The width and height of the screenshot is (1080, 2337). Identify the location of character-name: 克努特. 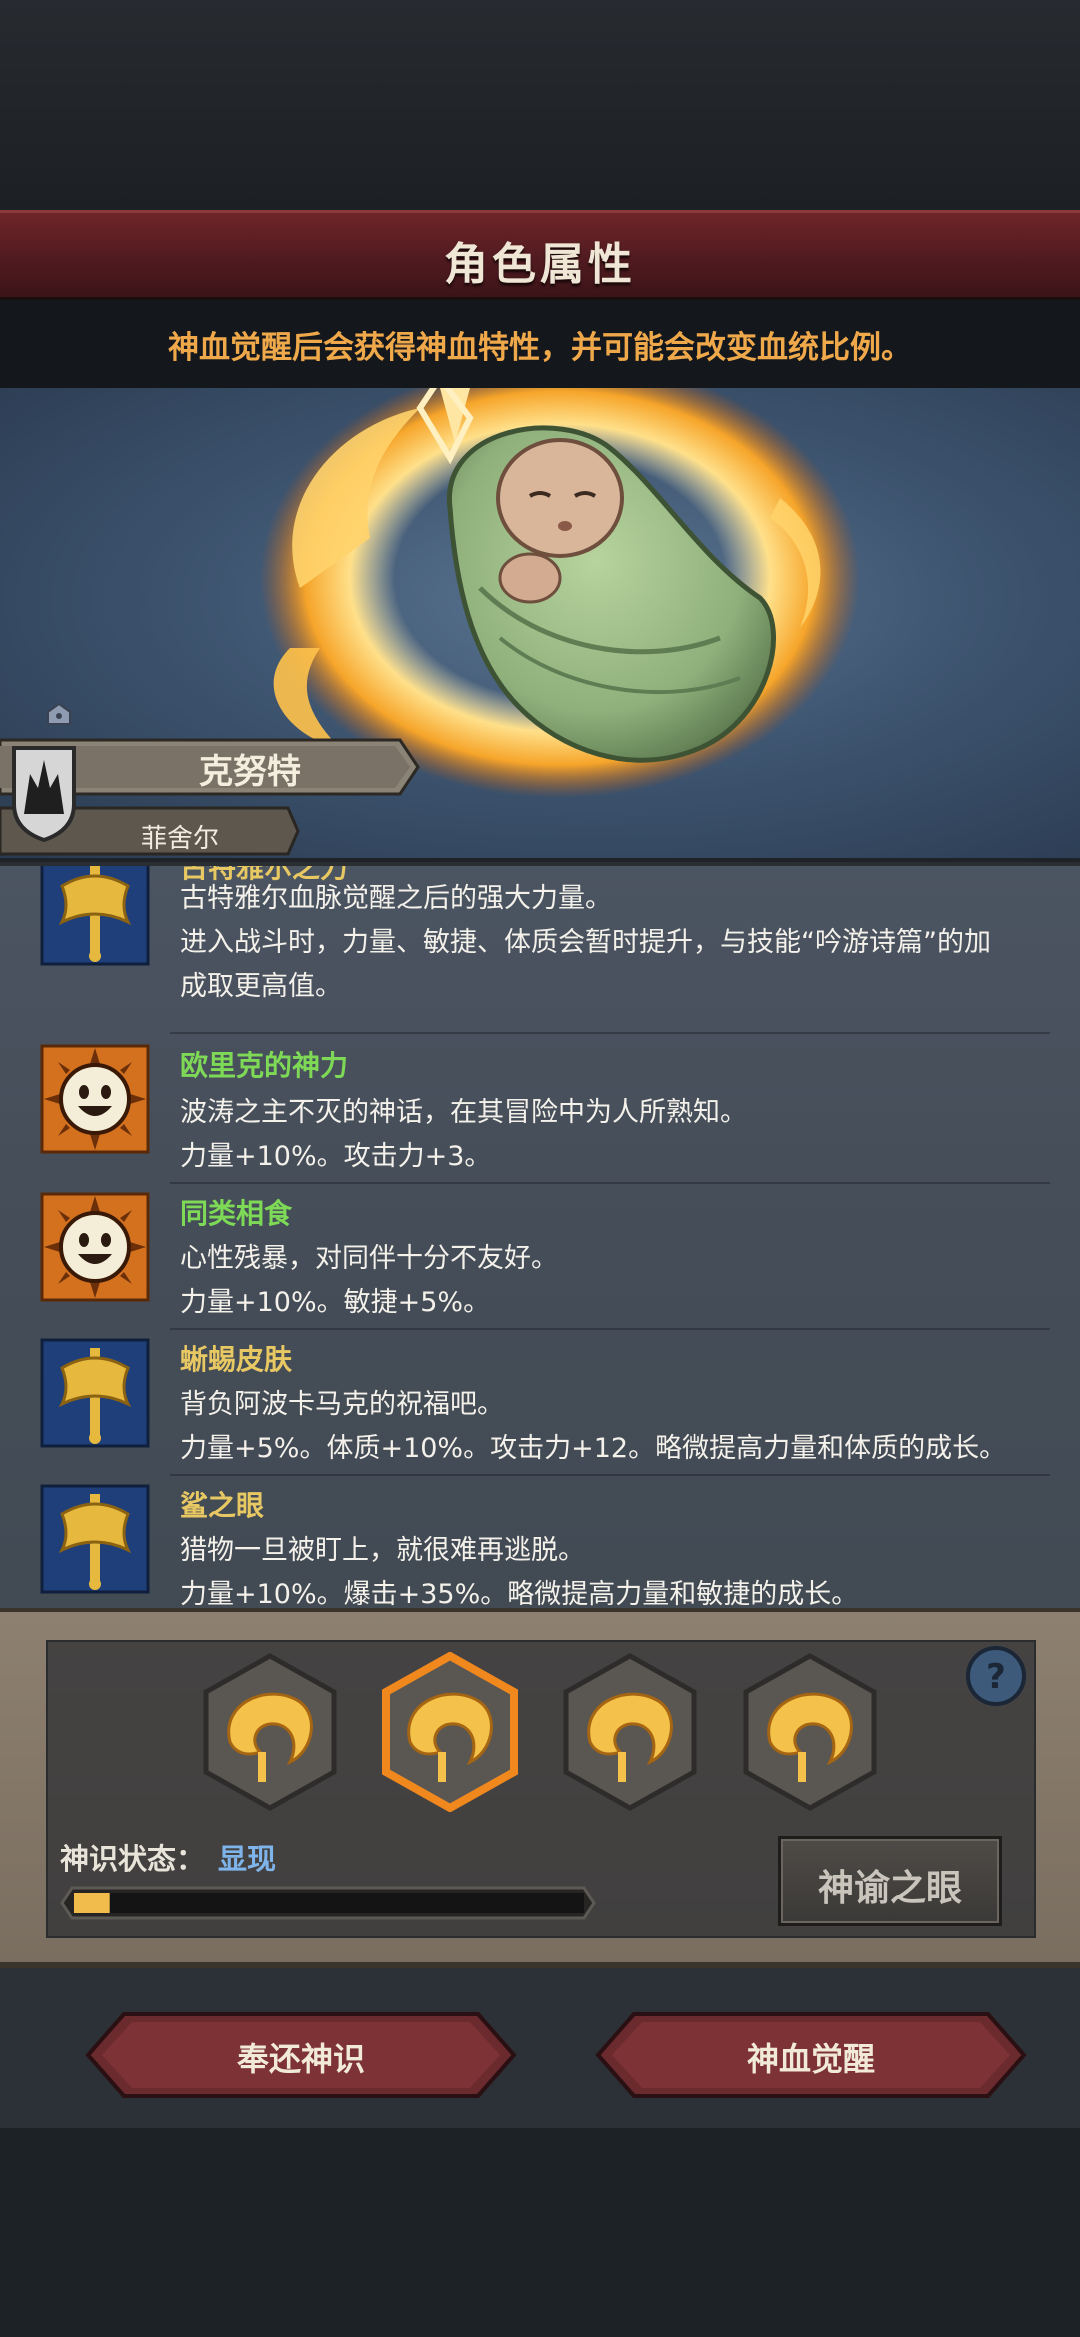
(250, 772).